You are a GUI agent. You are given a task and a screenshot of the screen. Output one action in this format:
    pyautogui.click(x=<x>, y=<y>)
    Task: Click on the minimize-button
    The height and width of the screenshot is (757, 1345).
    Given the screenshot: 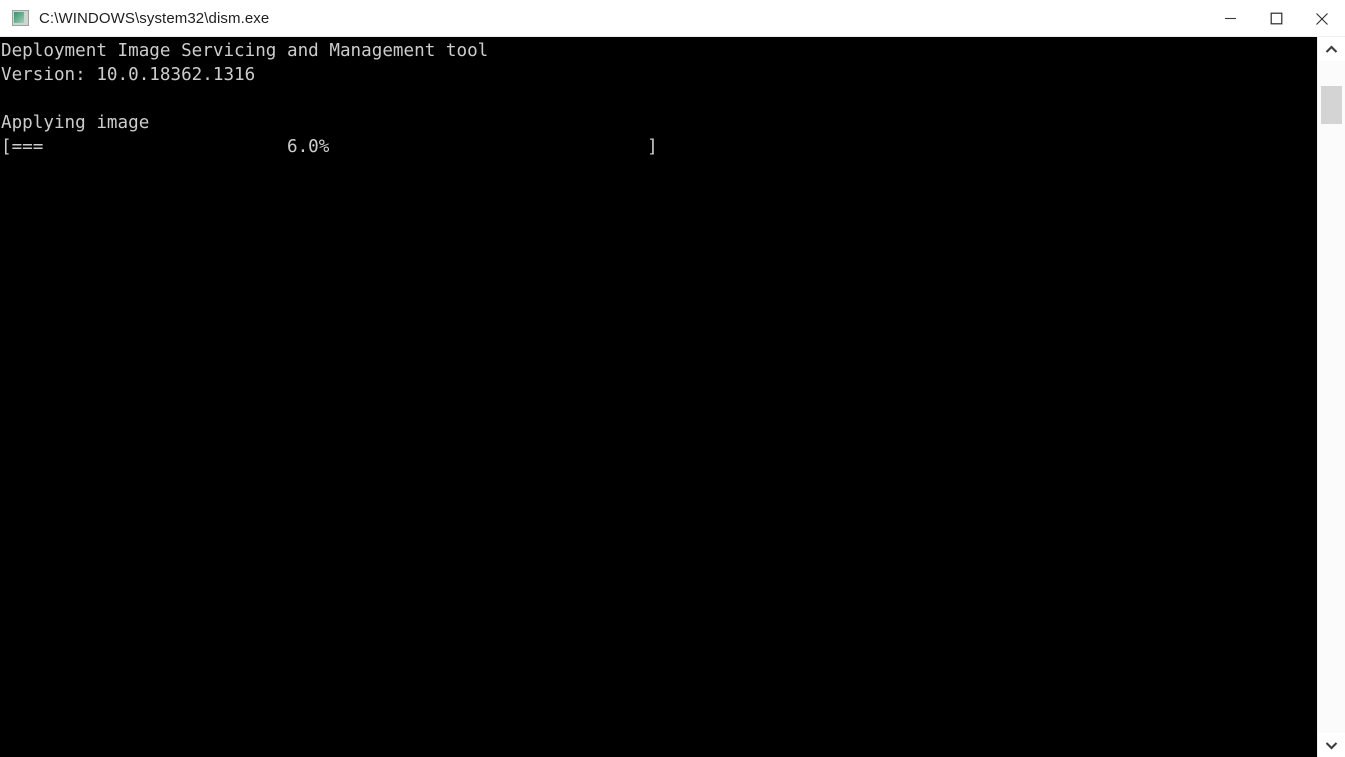 What is the action you would take?
    pyautogui.click(x=1230, y=18)
    